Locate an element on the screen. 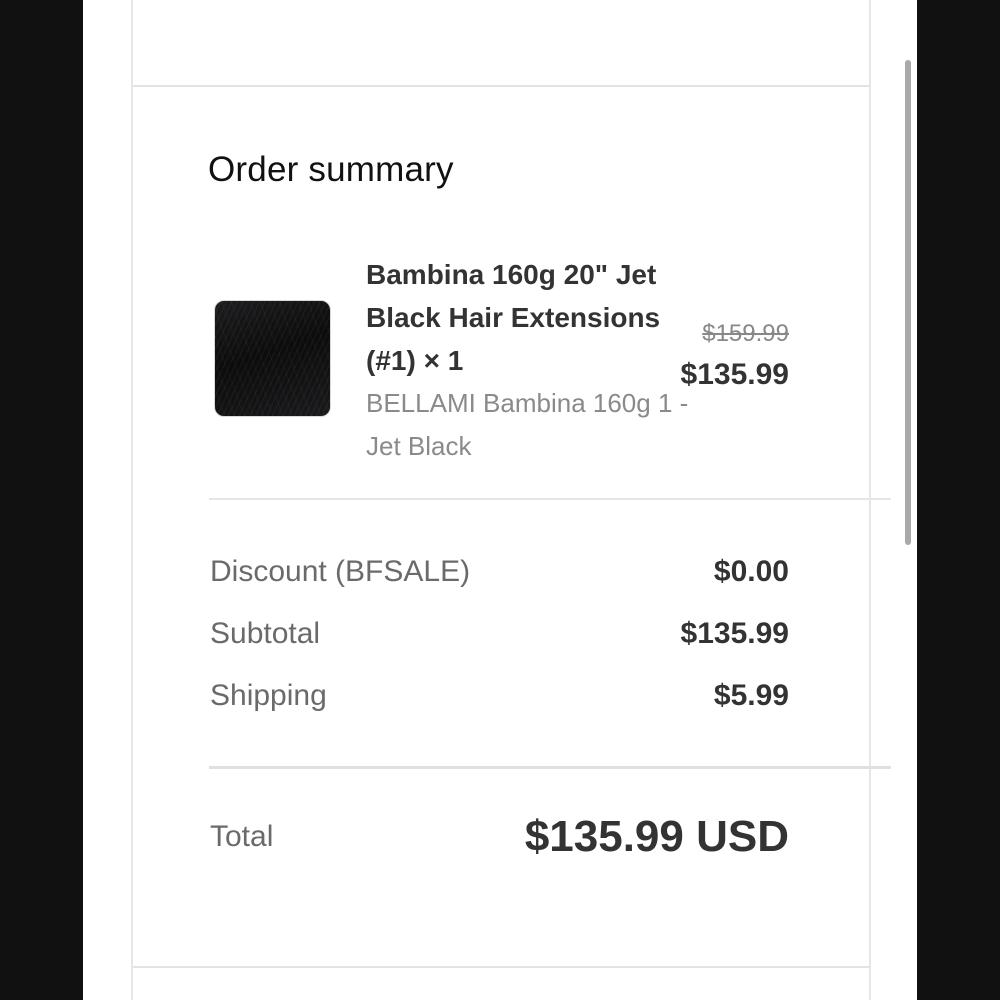 The image size is (1000, 1000). item-divider is located at coordinates (550, 499).